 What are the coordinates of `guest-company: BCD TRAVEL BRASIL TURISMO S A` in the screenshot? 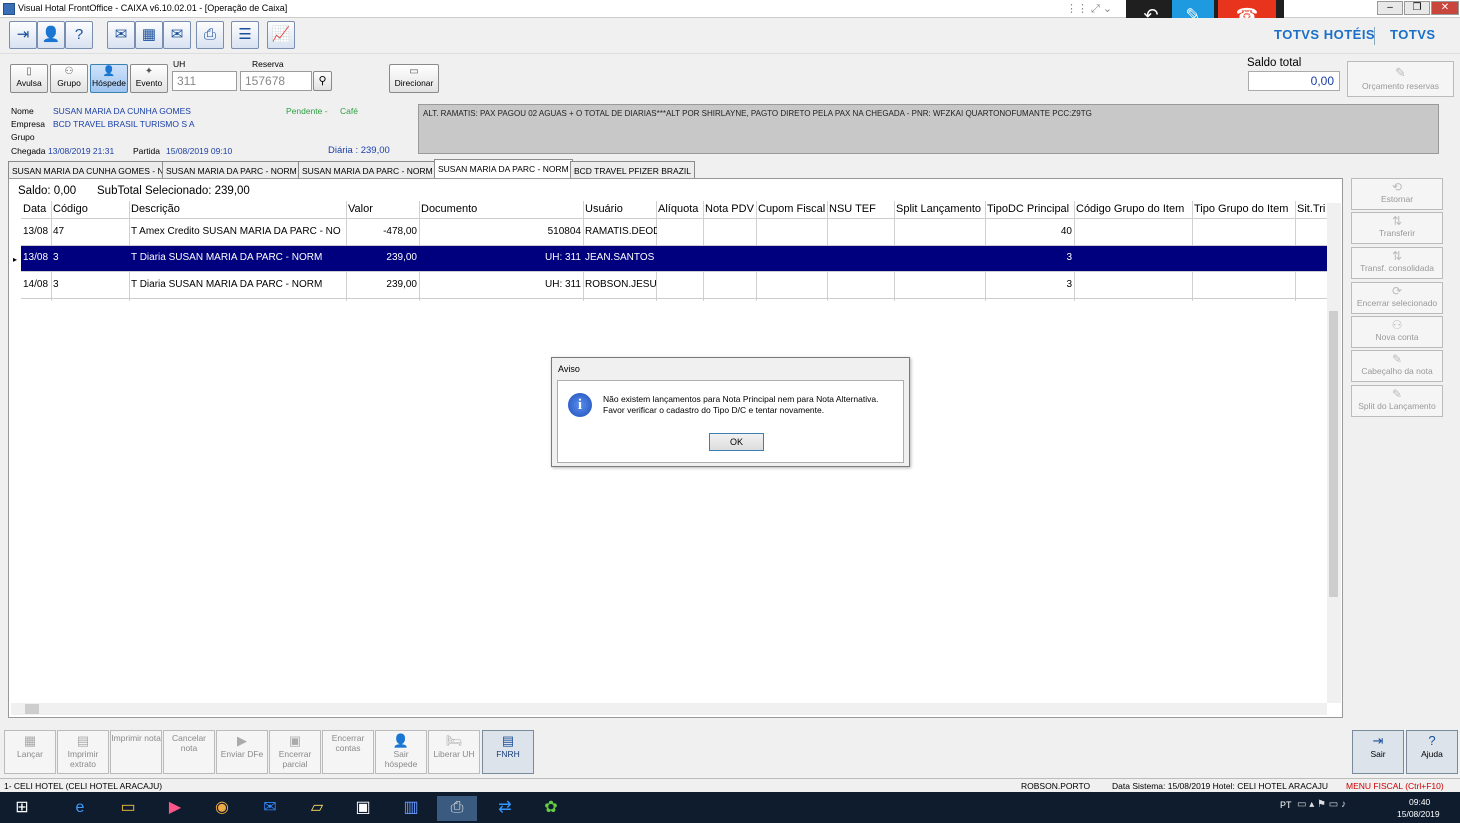 It's located at (124, 124).